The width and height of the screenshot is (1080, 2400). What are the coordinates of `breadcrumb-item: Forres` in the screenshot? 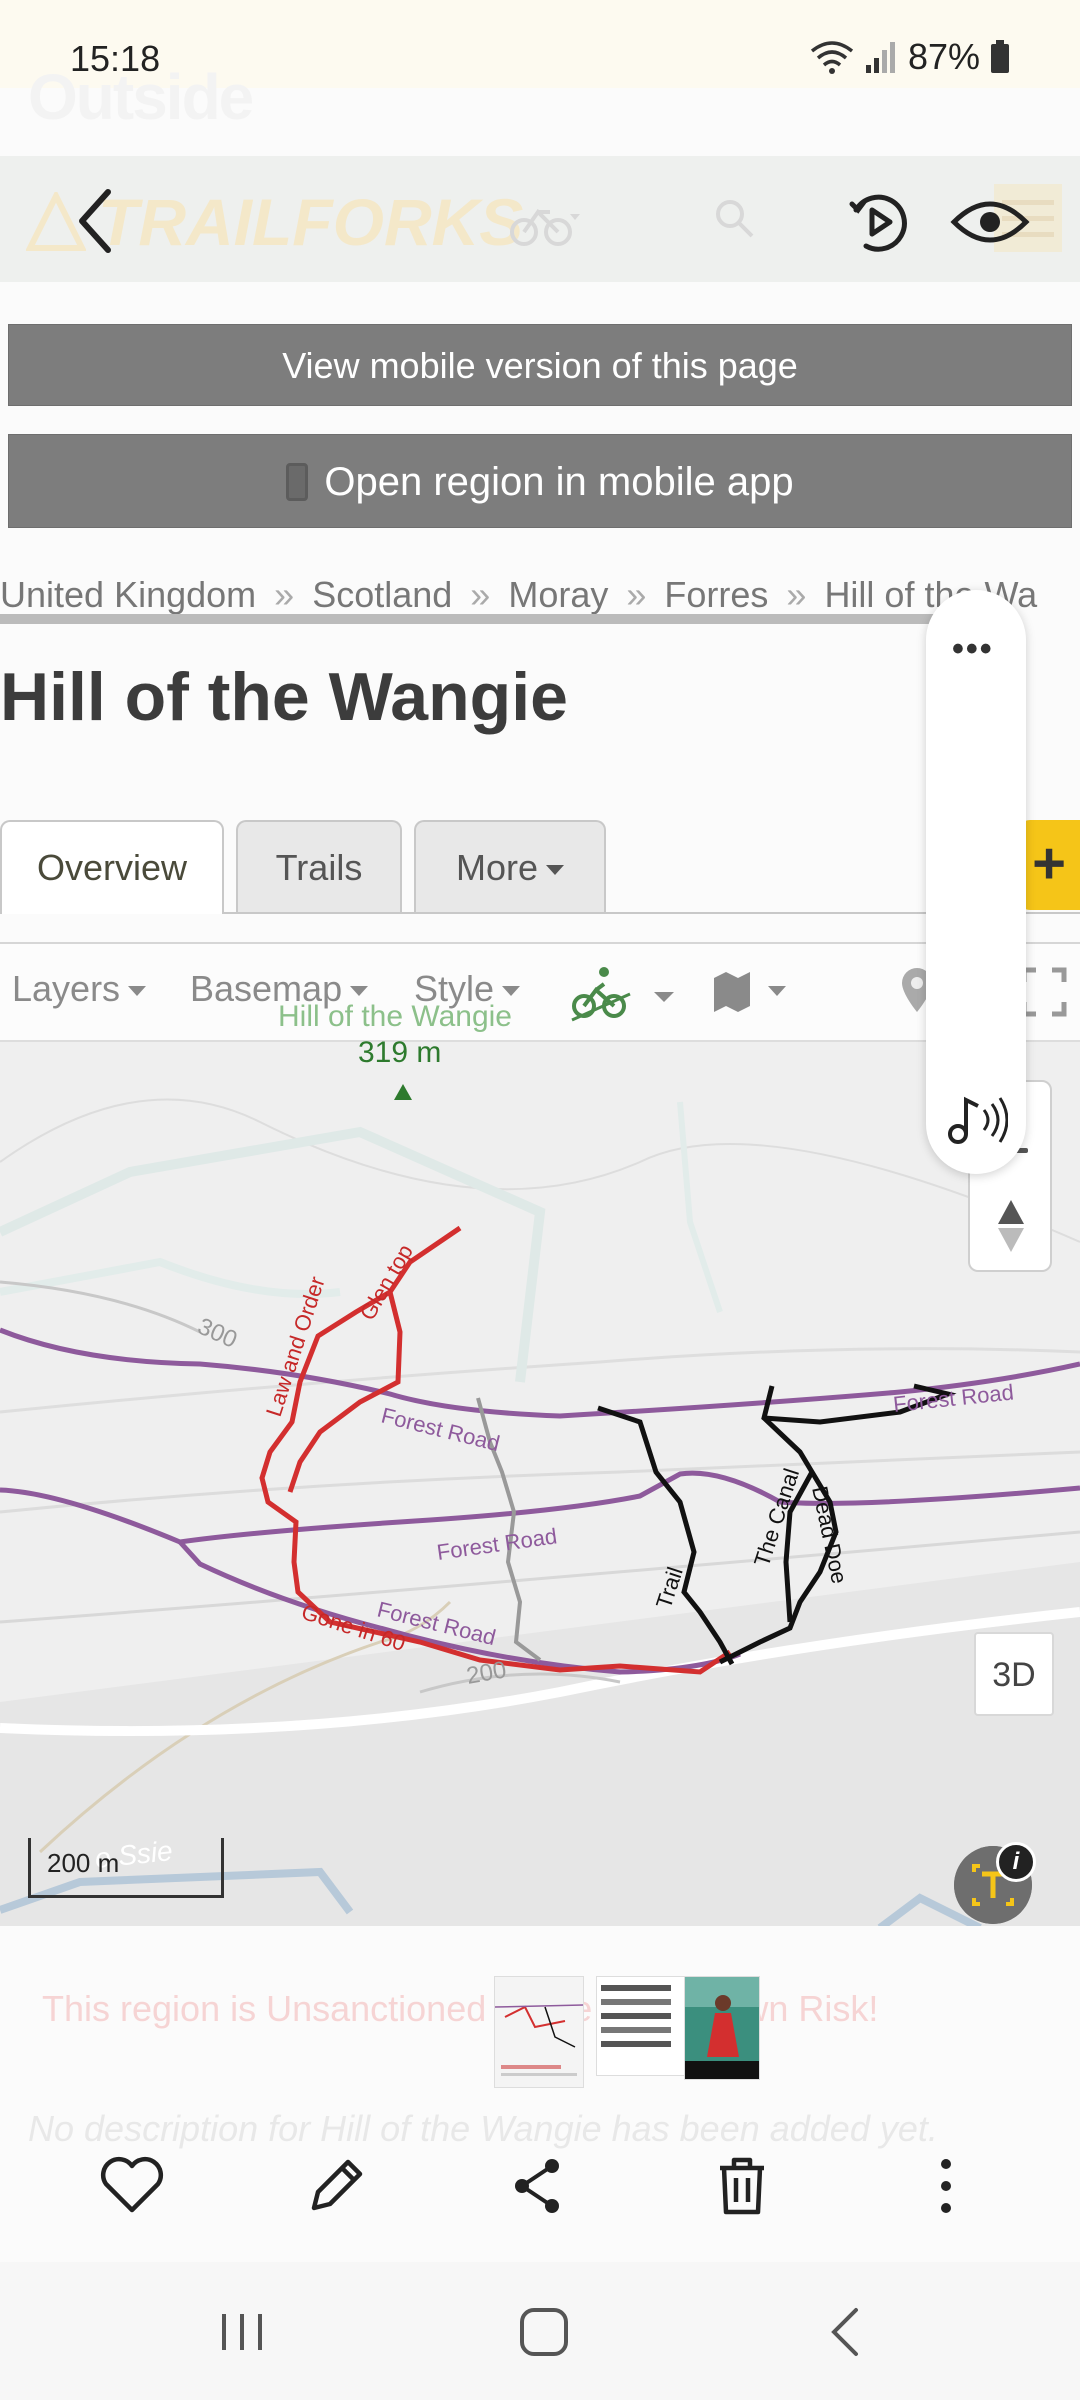 It's located at (716, 594).